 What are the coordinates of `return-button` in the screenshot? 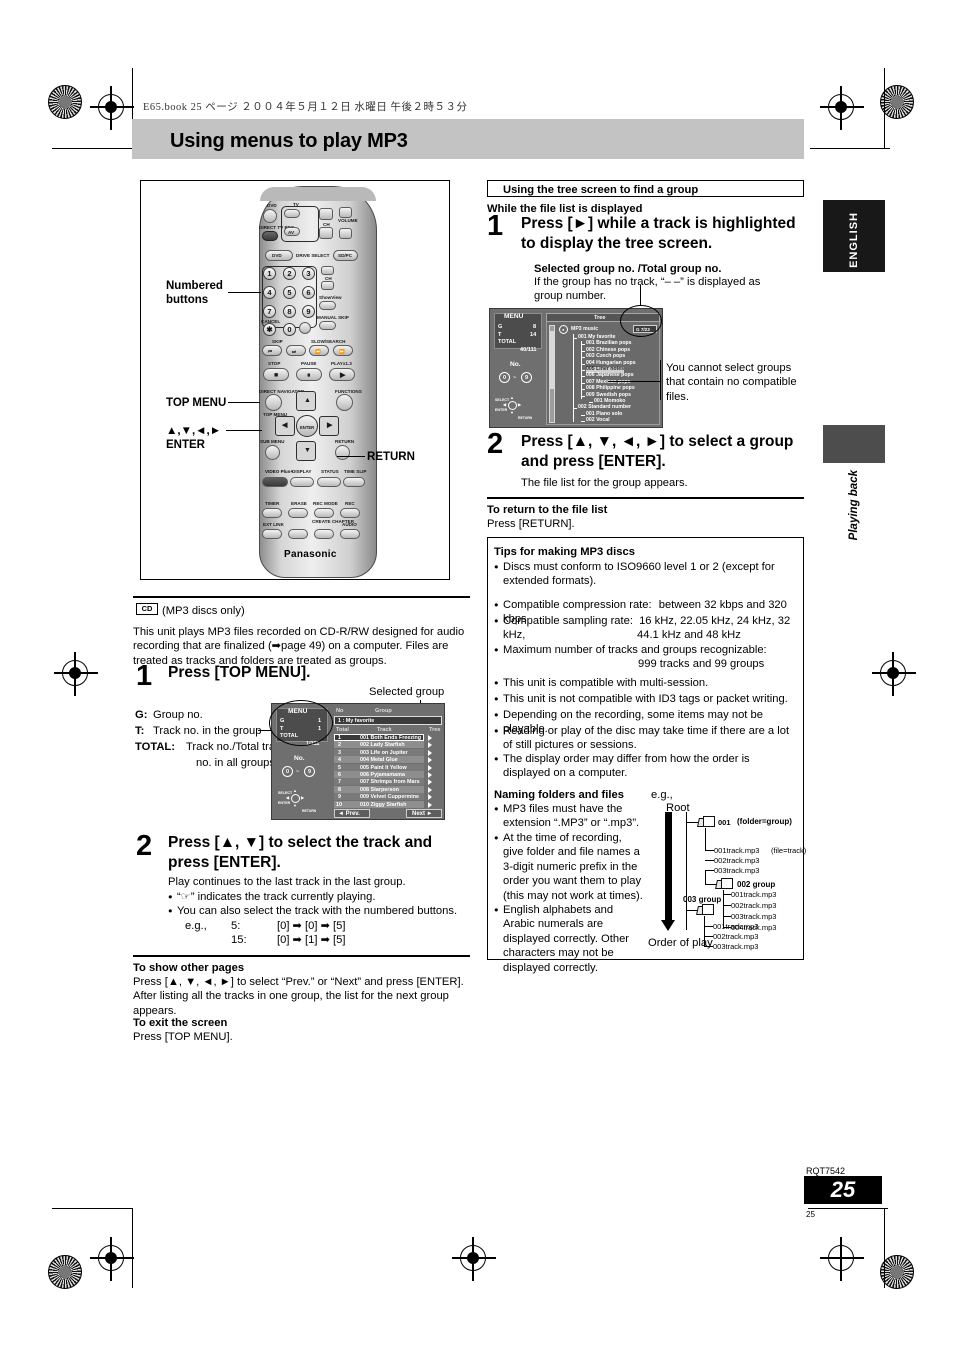 It's located at (342, 452).